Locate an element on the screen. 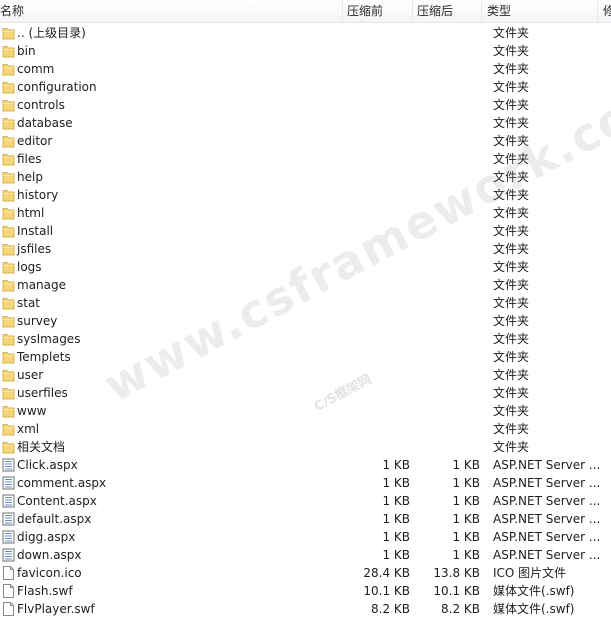 The image size is (611, 621). file-name: Click.aspx is located at coordinates (47, 465).